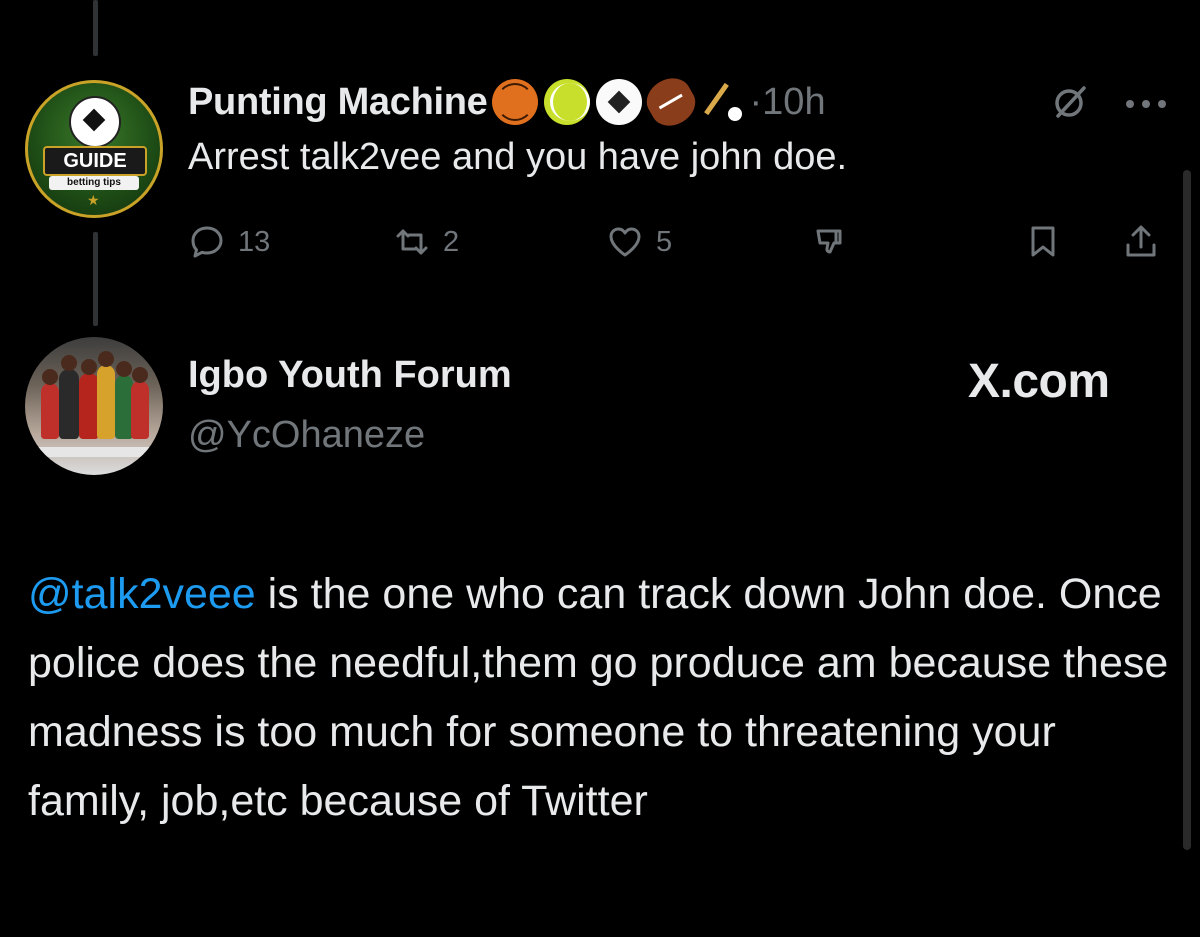  I want to click on quoted-handle: @YcOhaneze, so click(306, 435).